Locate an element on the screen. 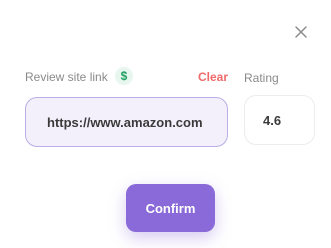  dollar-icon: $ is located at coordinates (124, 76).